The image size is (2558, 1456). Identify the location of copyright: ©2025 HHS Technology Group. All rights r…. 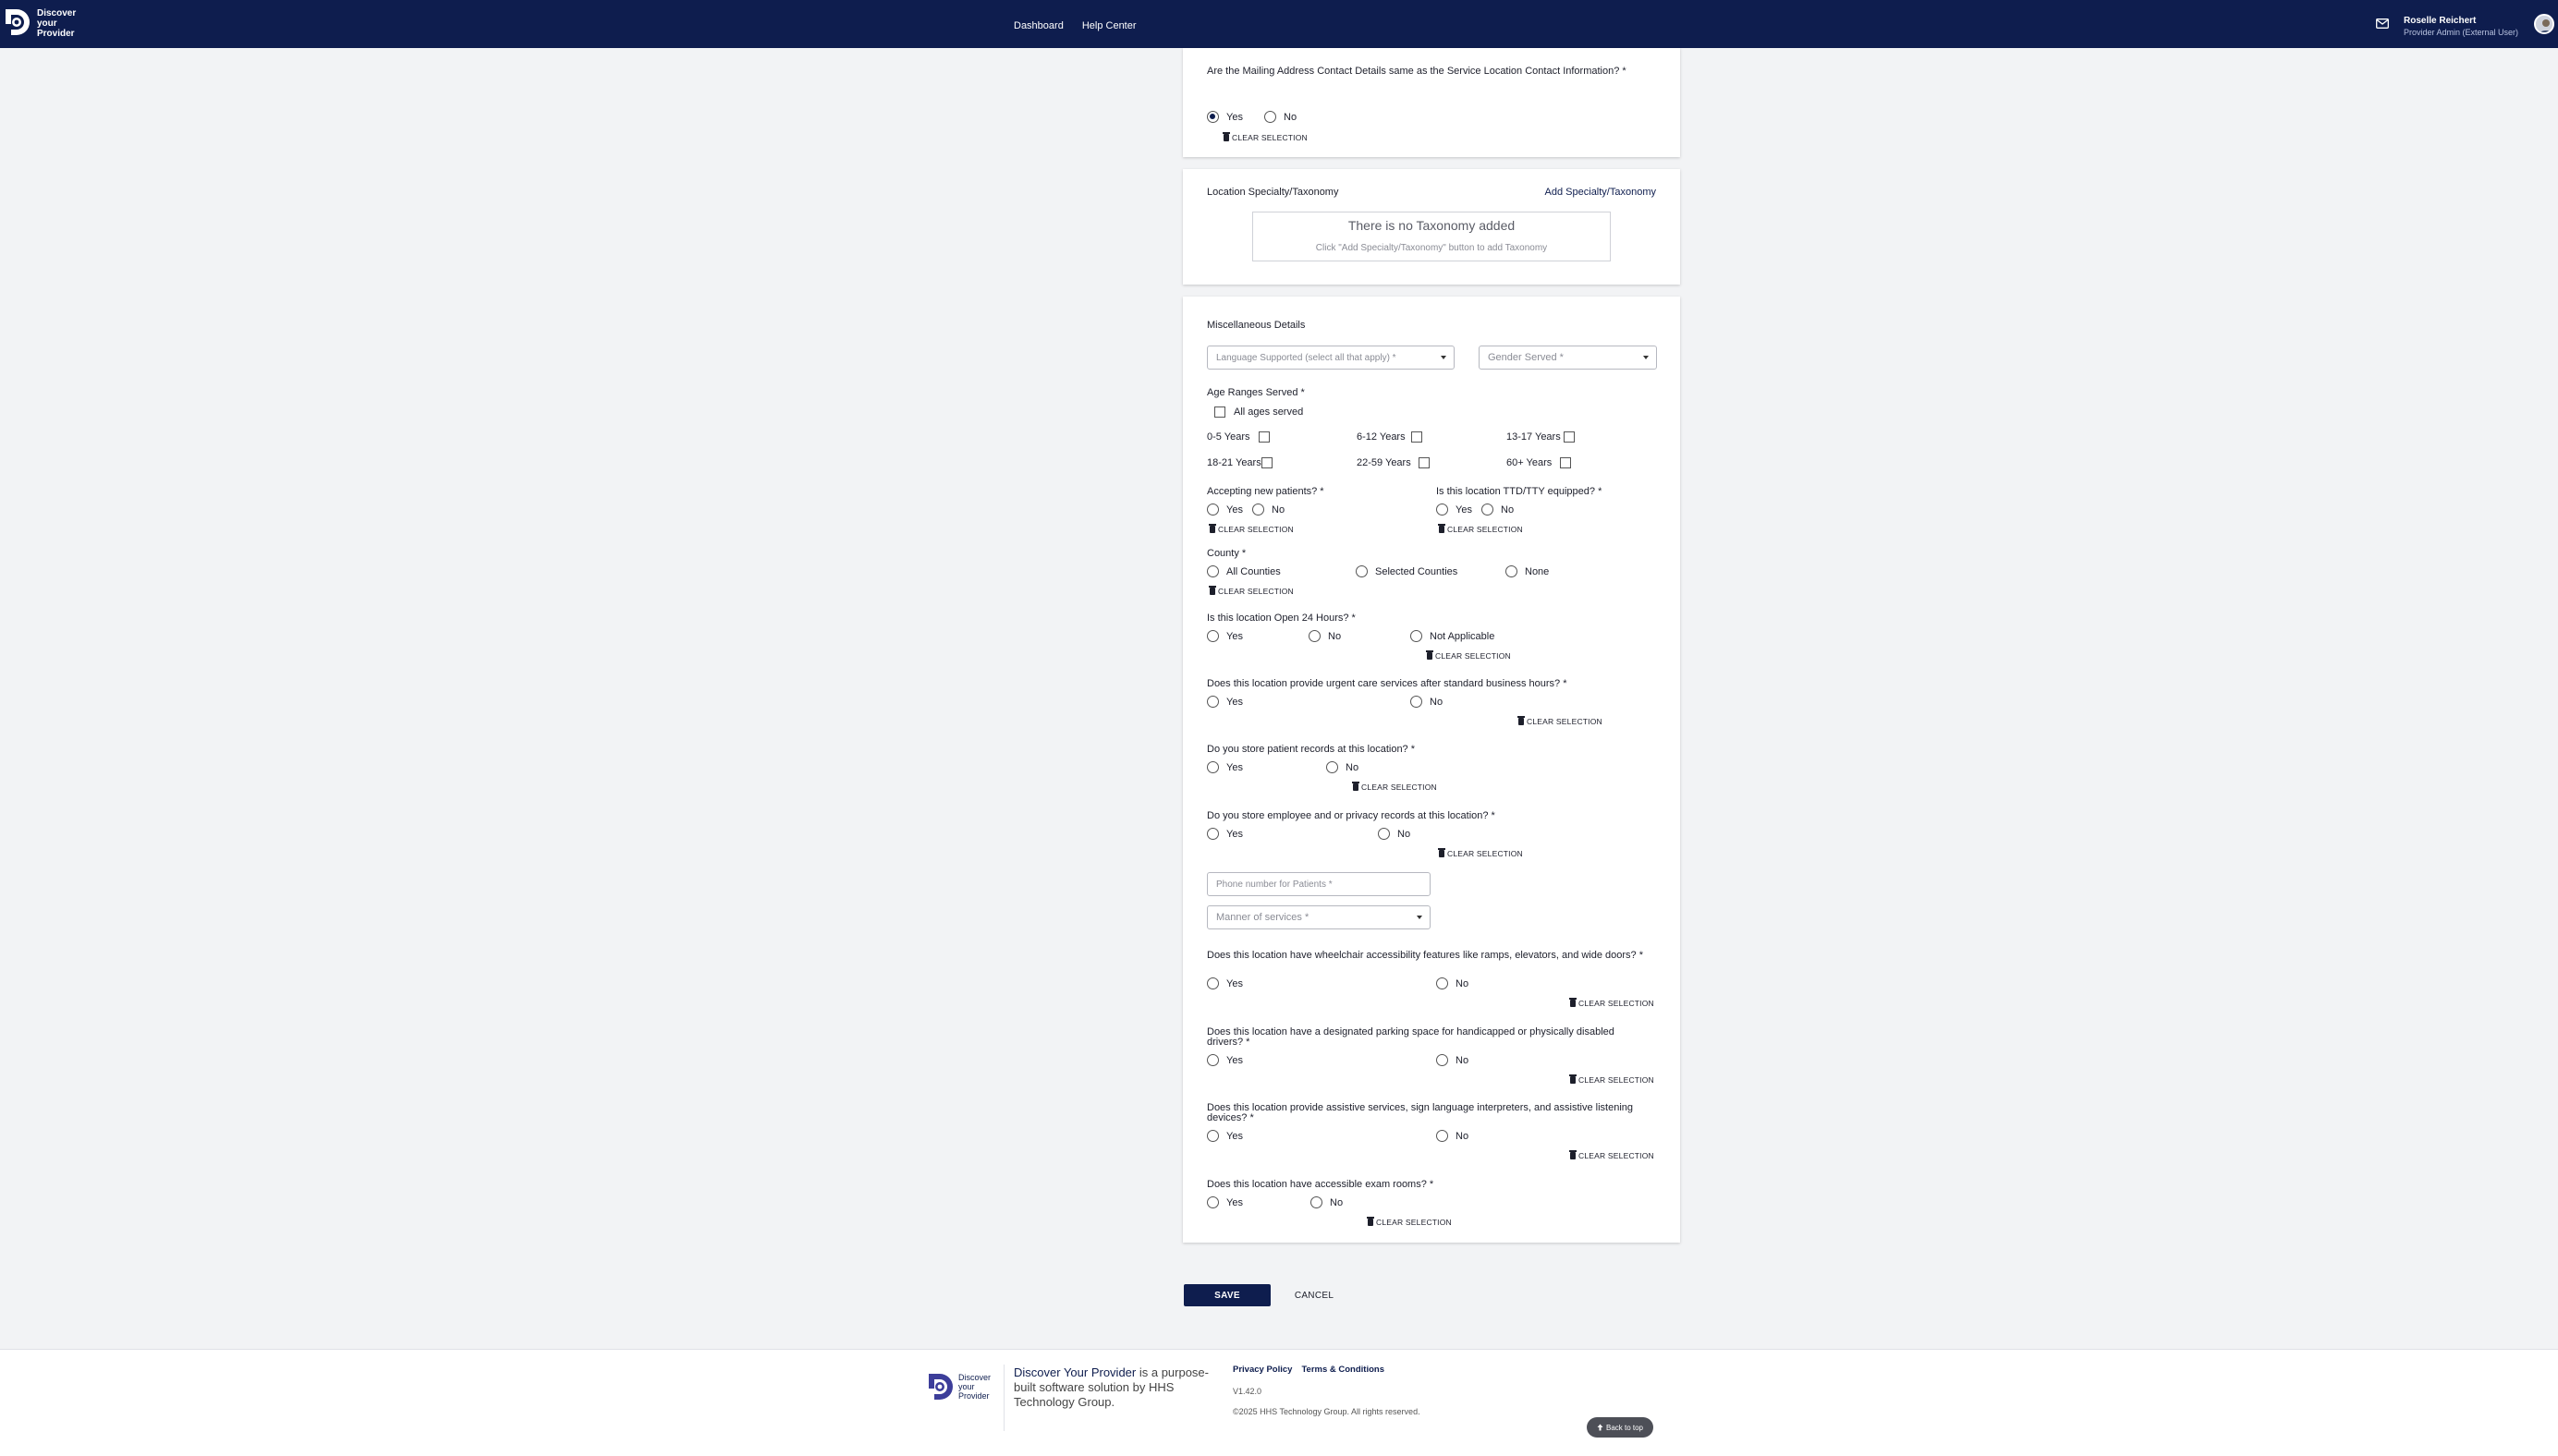
(1326, 1411).